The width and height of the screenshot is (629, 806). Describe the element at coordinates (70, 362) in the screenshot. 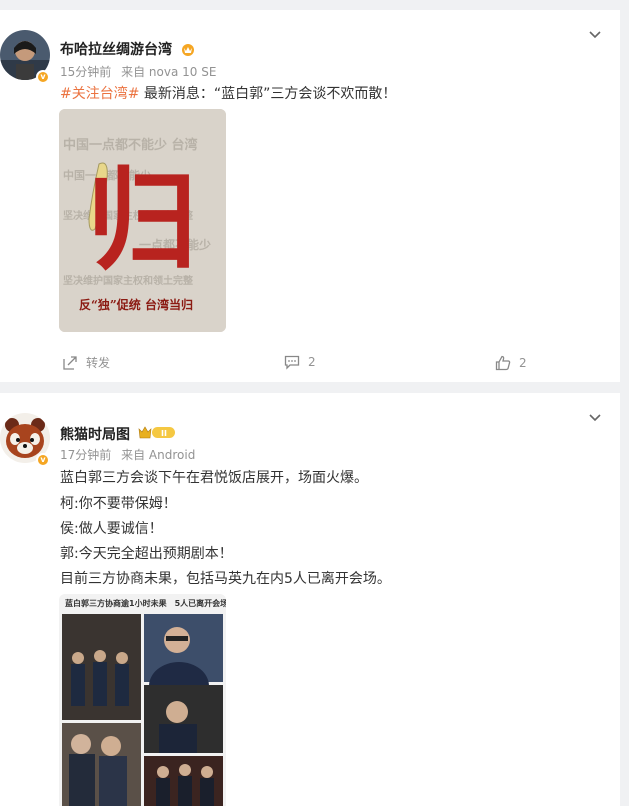

I see `repost-icon` at that location.